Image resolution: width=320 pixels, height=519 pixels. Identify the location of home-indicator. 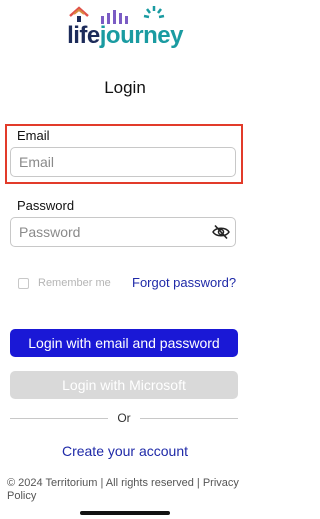
(125, 513).